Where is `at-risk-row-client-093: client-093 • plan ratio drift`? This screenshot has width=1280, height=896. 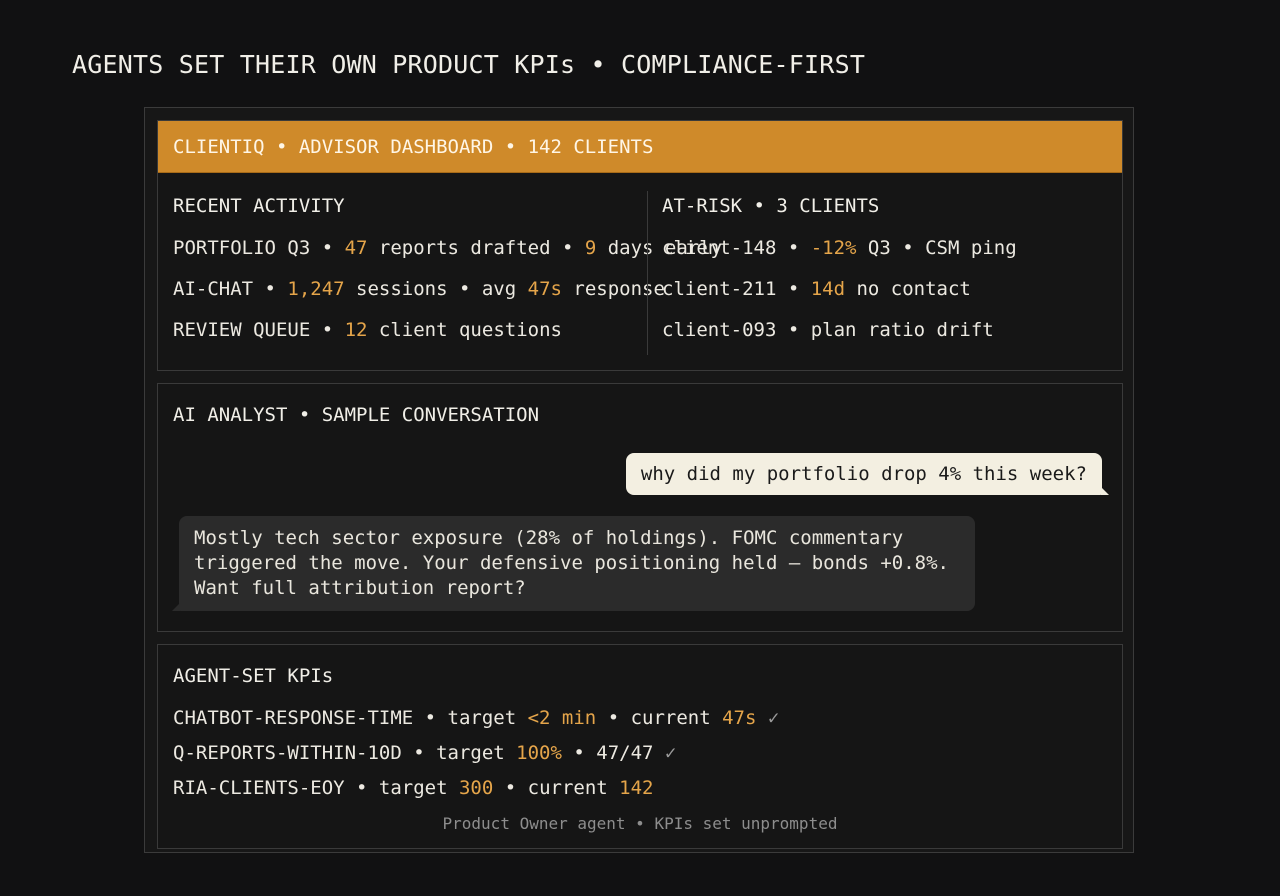
at-risk-row-client-093: client-093 • plan ratio drift is located at coordinates (828, 330).